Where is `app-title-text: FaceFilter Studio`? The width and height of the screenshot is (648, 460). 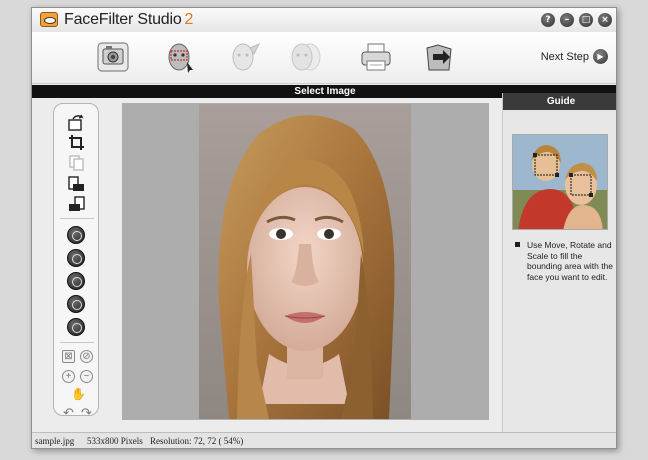 app-title-text: FaceFilter Studio is located at coordinates (123, 19).